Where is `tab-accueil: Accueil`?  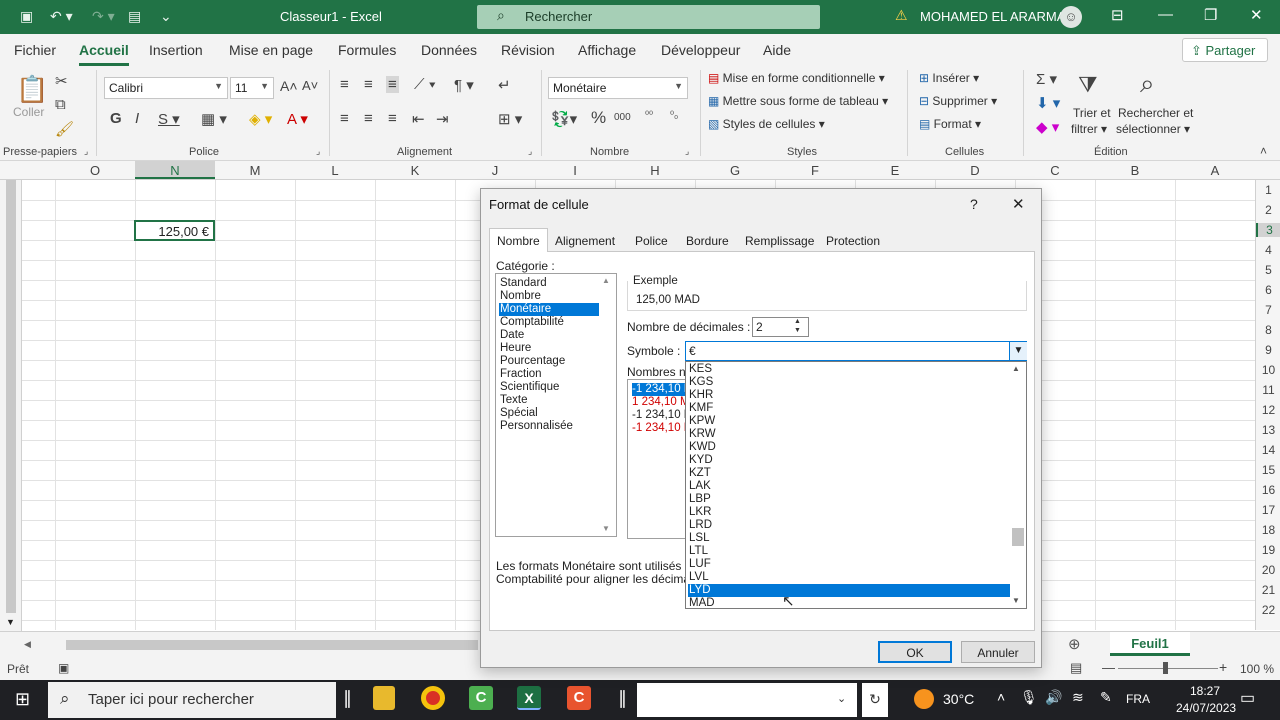 tab-accueil: Accueil is located at coordinates (104, 54).